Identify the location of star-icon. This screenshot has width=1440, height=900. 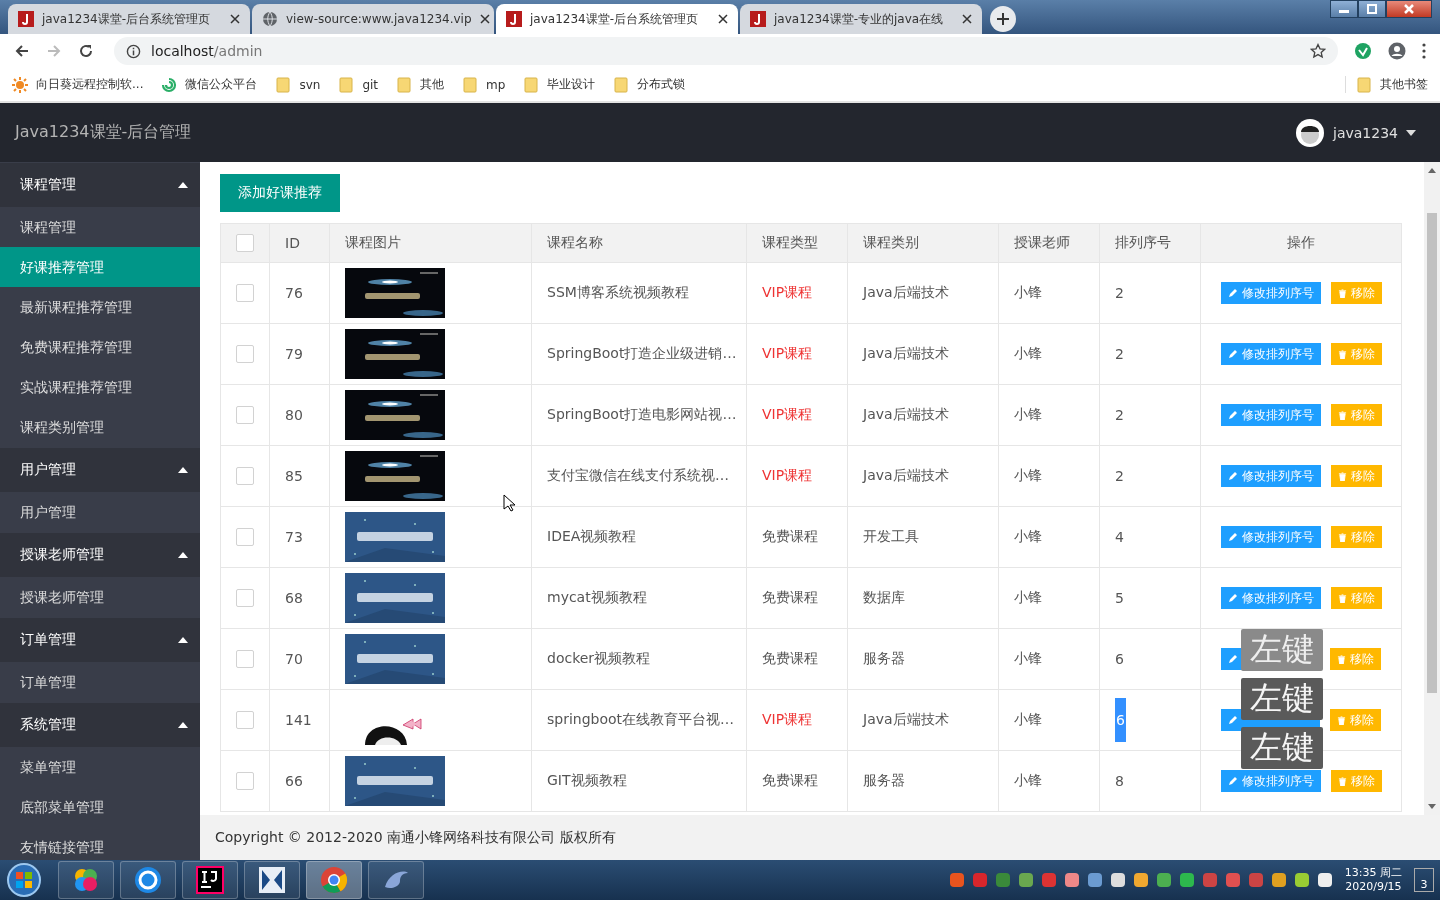
(1318, 51).